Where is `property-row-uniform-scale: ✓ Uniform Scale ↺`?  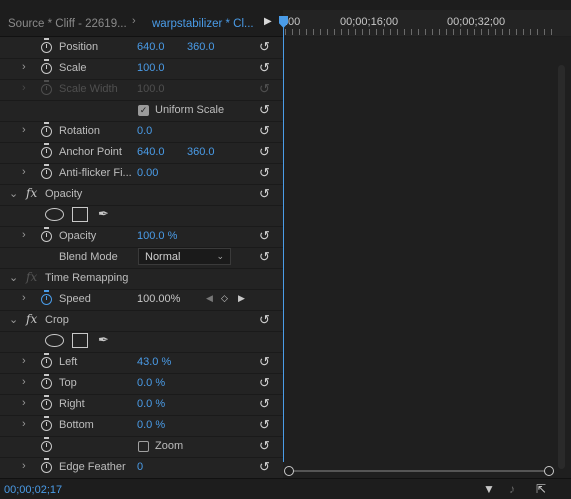 property-row-uniform-scale: ✓ Uniform Scale ↺ is located at coordinates (141, 111).